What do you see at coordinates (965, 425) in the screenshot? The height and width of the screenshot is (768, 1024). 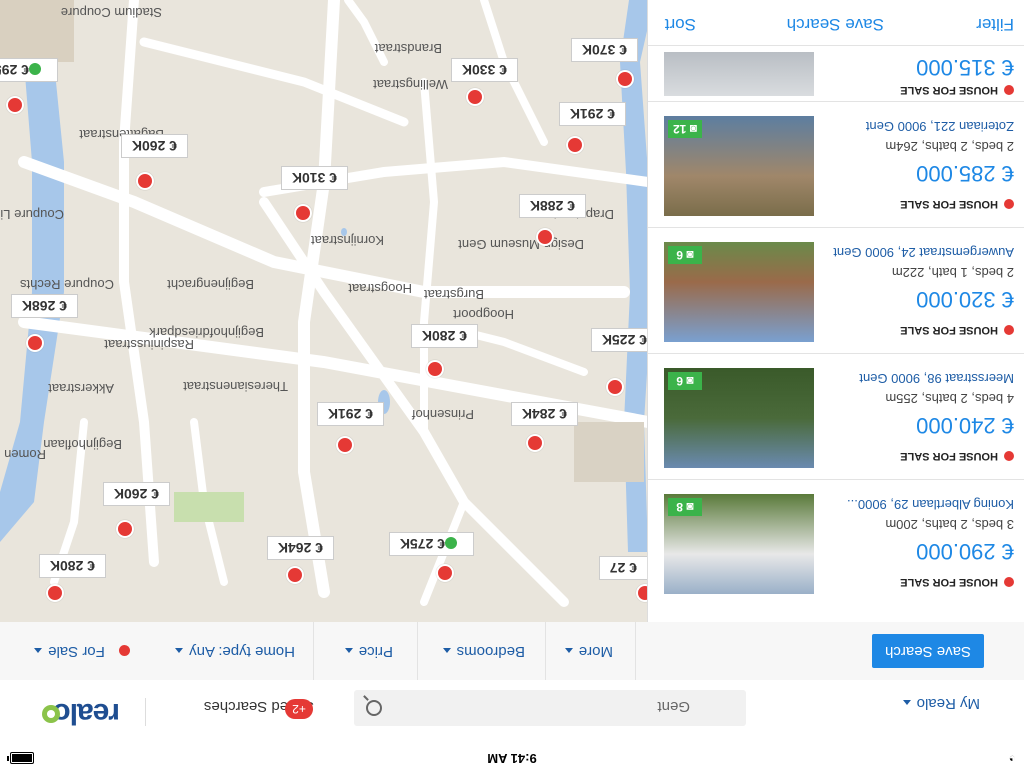 I see `listing-price: € 240.000` at bounding box center [965, 425].